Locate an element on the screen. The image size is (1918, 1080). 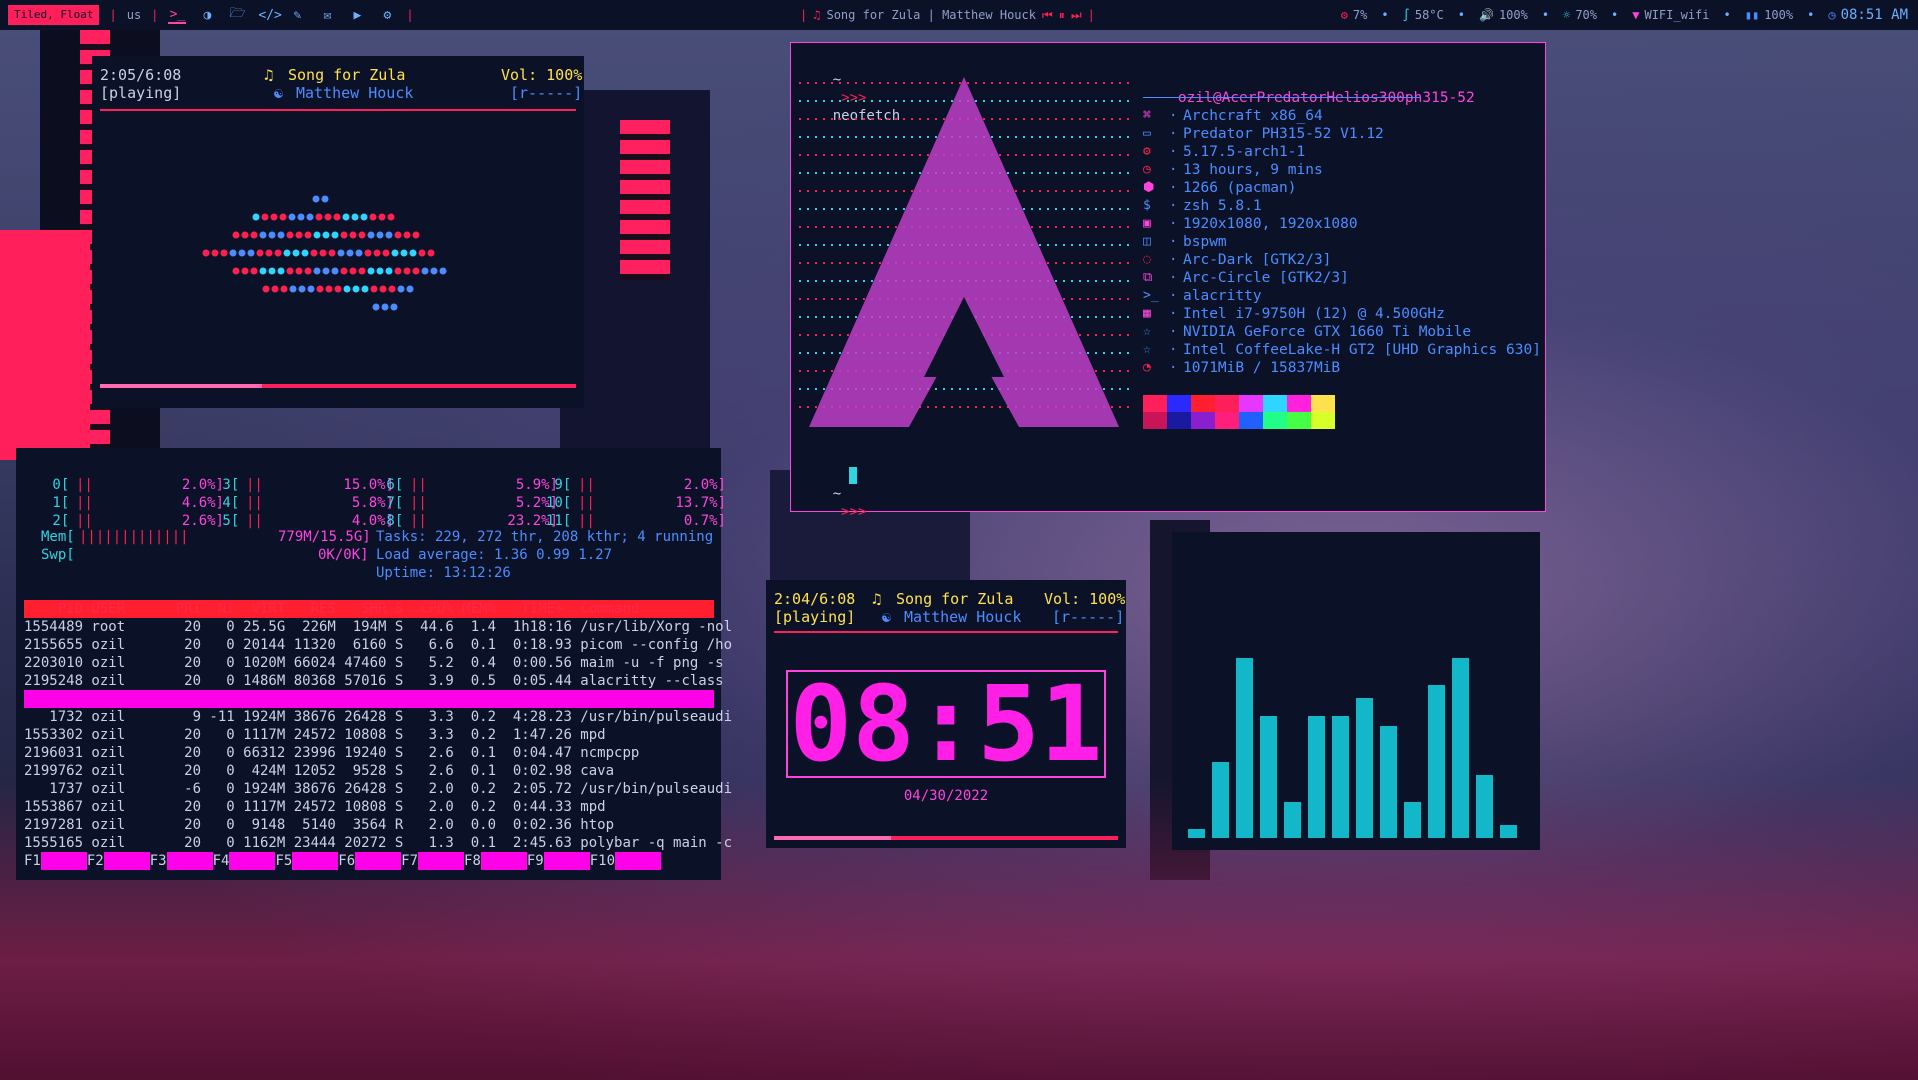
system-info-value: 1071MiB / 15837MiB is located at coordinates (1262, 368).